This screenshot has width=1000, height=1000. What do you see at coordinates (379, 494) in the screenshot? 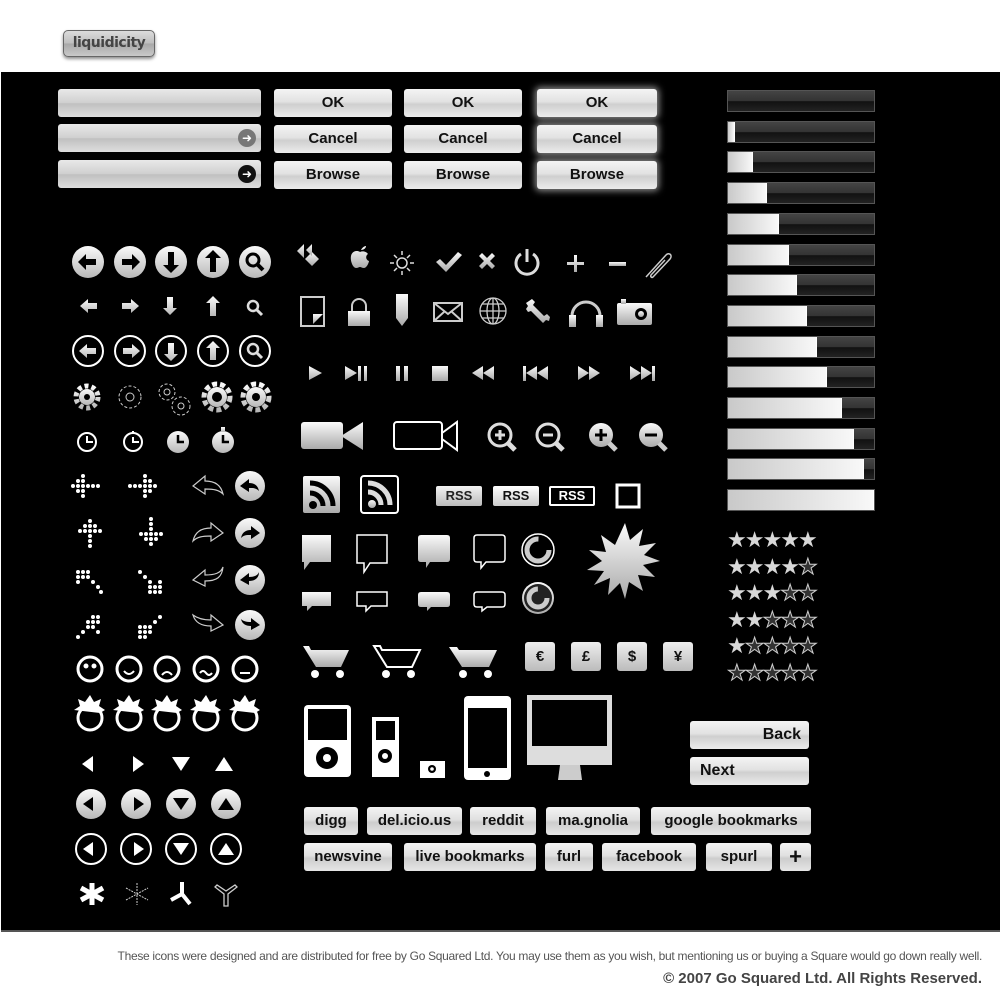
I see `rss-feed-outline-icon` at bounding box center [379, 494].